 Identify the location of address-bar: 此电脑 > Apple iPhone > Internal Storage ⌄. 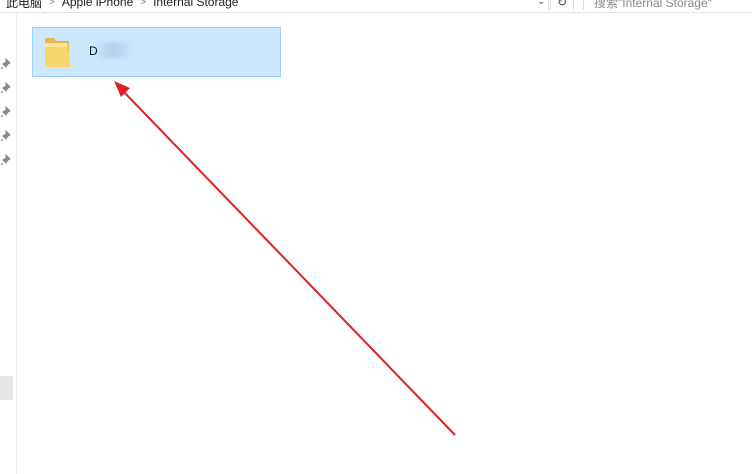
(274, 5).